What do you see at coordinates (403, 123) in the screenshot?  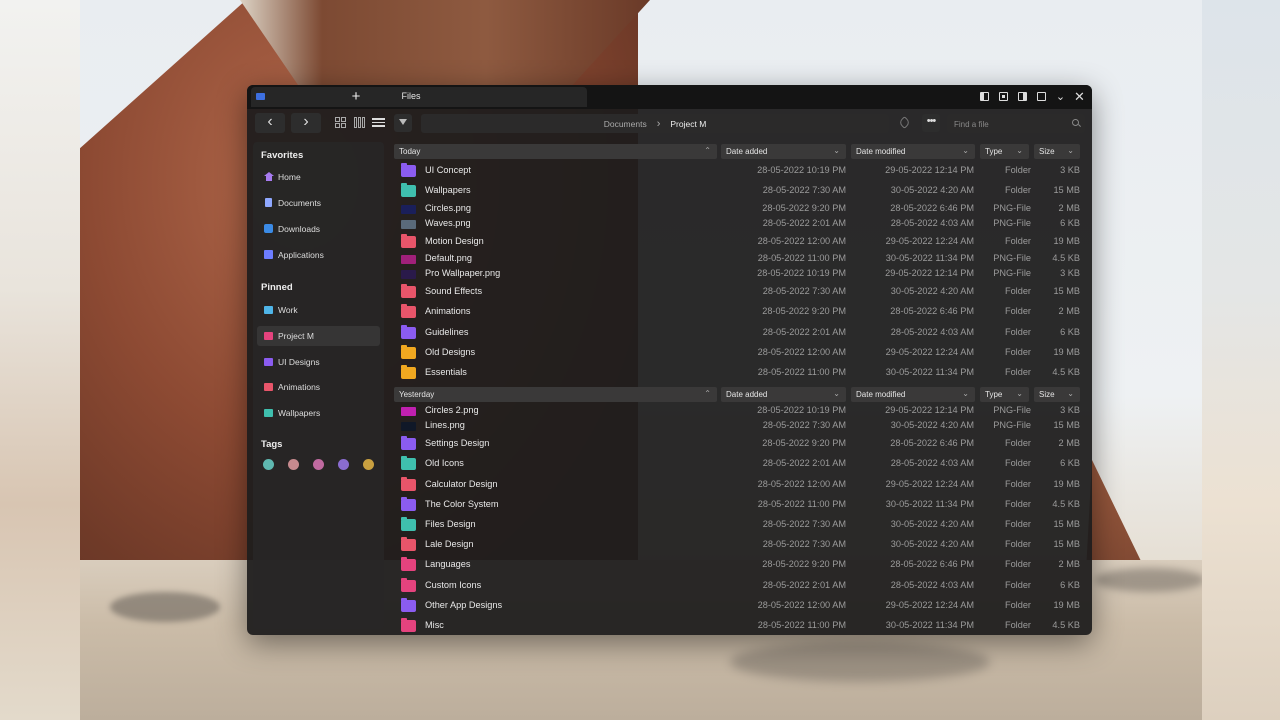 I see `filter-icon` at bounding box center [403, 123].